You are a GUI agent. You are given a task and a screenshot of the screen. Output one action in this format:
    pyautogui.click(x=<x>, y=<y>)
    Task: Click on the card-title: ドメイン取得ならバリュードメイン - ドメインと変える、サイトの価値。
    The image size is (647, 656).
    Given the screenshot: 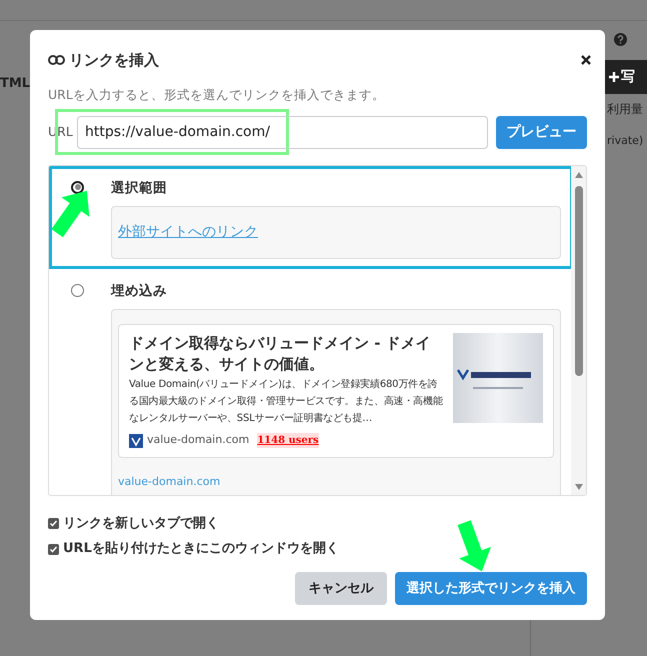 What is the action you would take?
    pyautogui.click(x=280, y=354)
    